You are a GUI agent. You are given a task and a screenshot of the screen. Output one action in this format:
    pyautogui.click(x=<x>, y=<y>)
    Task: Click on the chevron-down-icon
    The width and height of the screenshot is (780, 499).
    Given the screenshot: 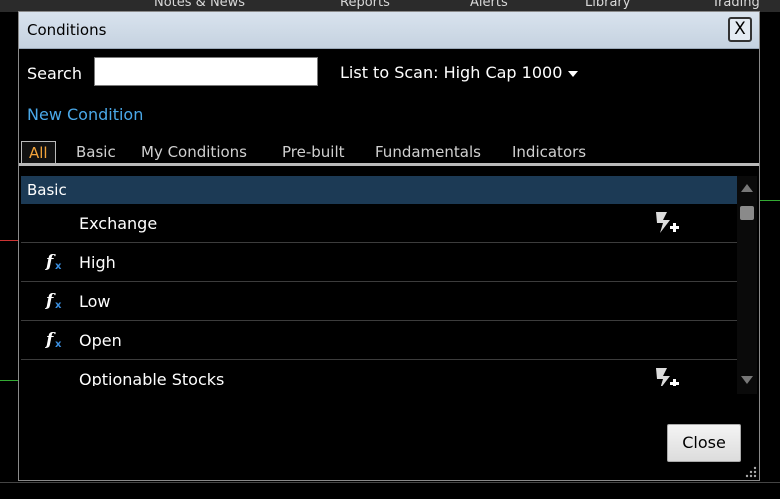 What is the action you would take?
    pyautogui.click(x=573, y=73)
    